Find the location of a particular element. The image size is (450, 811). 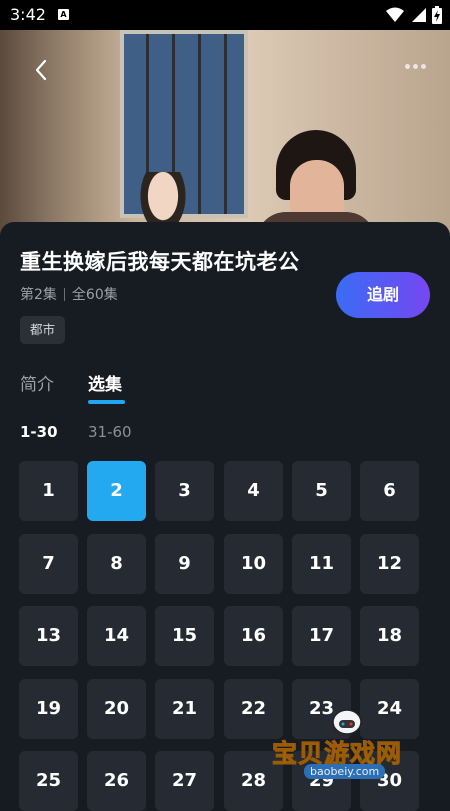

episode-tile: 26 is located at coordinates (116, 781).